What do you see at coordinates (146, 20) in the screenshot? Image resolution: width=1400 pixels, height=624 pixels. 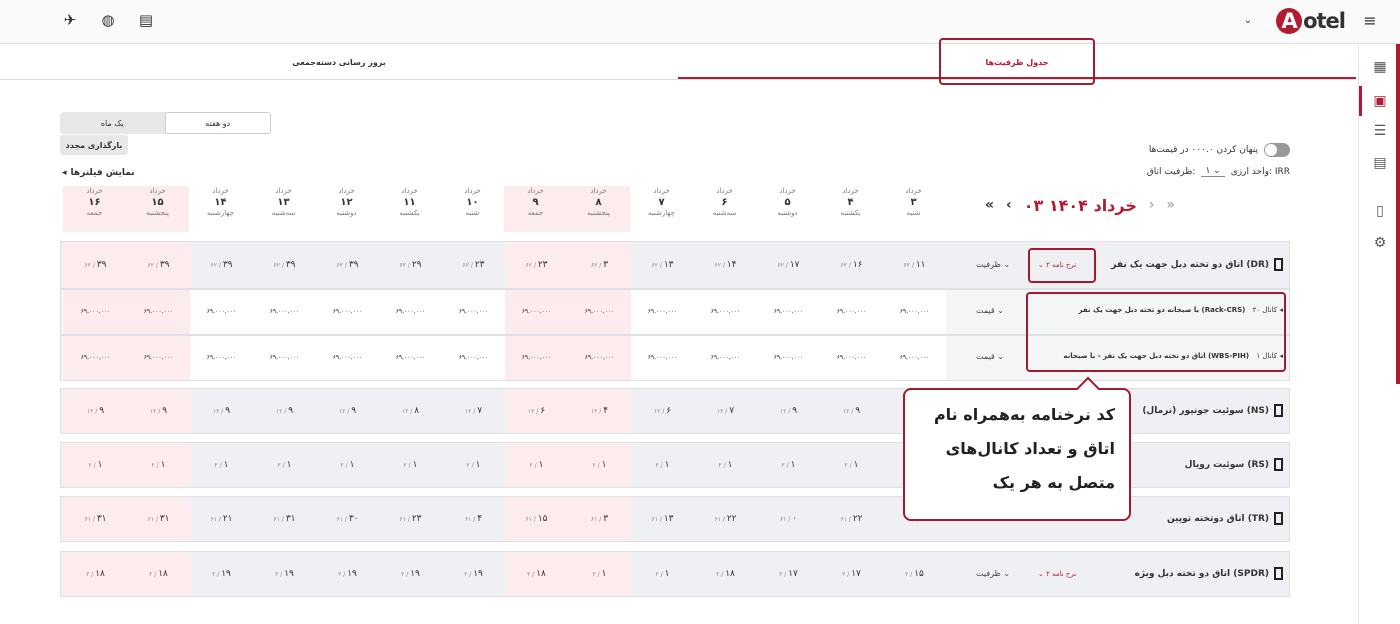 I see `clipboard-icon: ▤` at bounding box center [146, 20].